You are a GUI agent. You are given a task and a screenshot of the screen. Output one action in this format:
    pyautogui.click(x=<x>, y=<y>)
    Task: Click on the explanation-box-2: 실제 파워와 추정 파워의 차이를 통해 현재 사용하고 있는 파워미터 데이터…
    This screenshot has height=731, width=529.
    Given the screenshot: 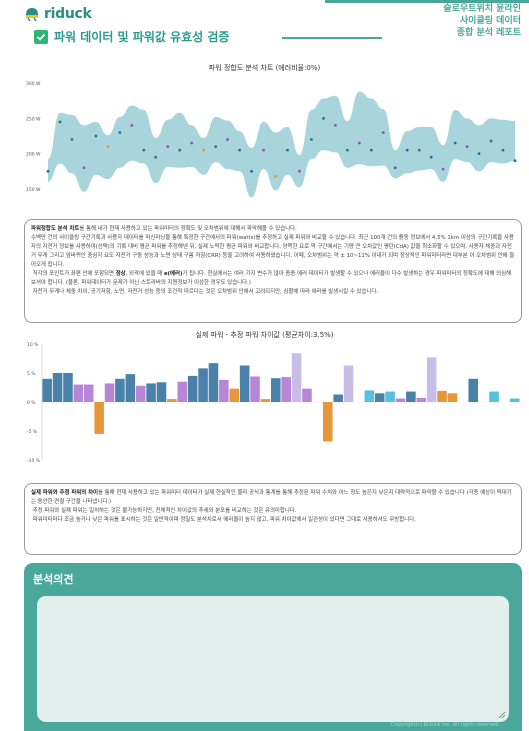 What is the action you would take?
    pyautogui.click(x=273, y=519)
    